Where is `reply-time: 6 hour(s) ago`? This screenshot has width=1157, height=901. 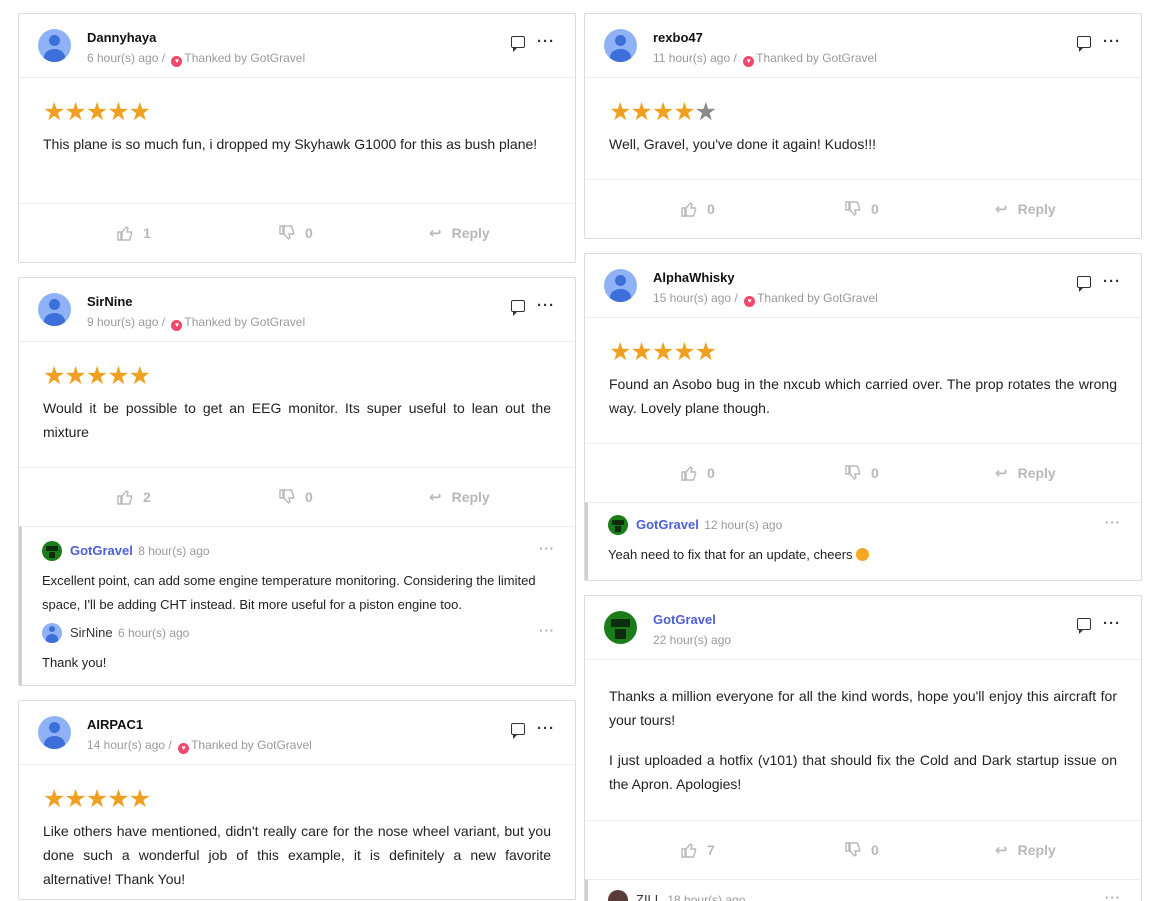 reply-time: 6 hour(s) ago is located at coordinates (153, 633).